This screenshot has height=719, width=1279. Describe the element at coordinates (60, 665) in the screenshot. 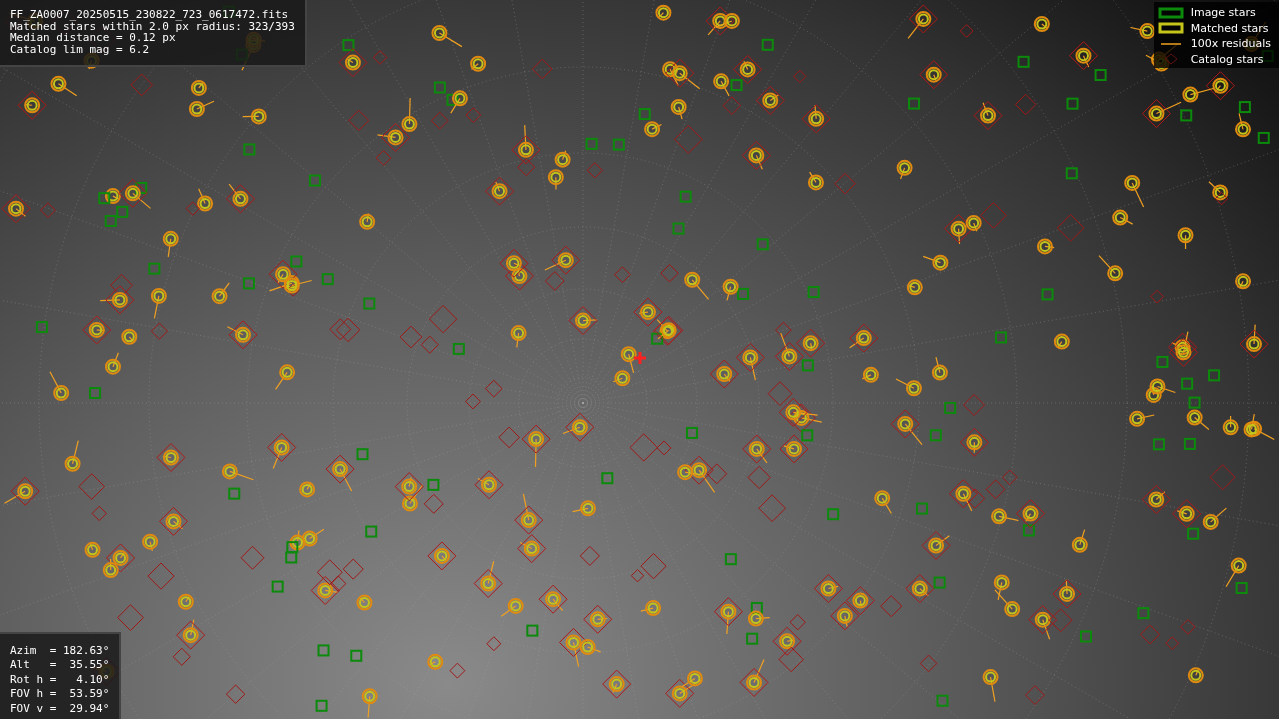

I see `pointing-text: Alt = 35.55°` at that location.